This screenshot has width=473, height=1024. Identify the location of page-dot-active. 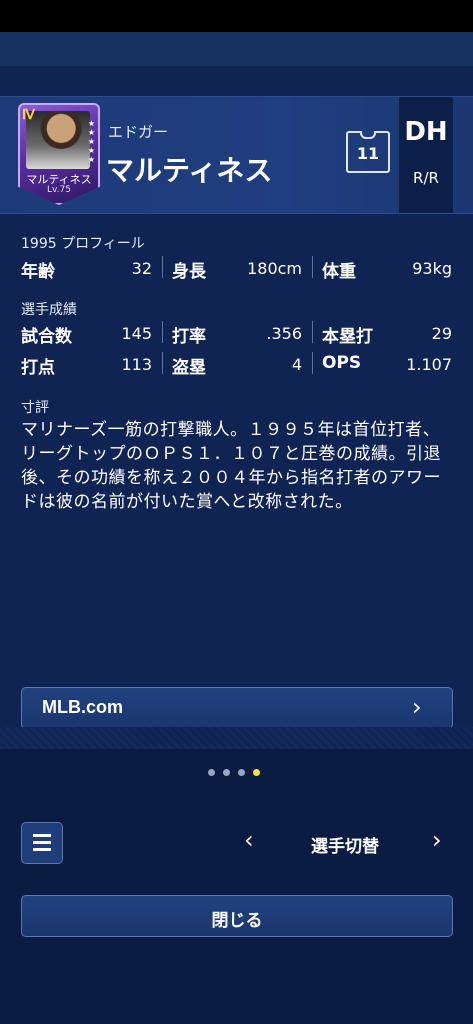
(256, 772).